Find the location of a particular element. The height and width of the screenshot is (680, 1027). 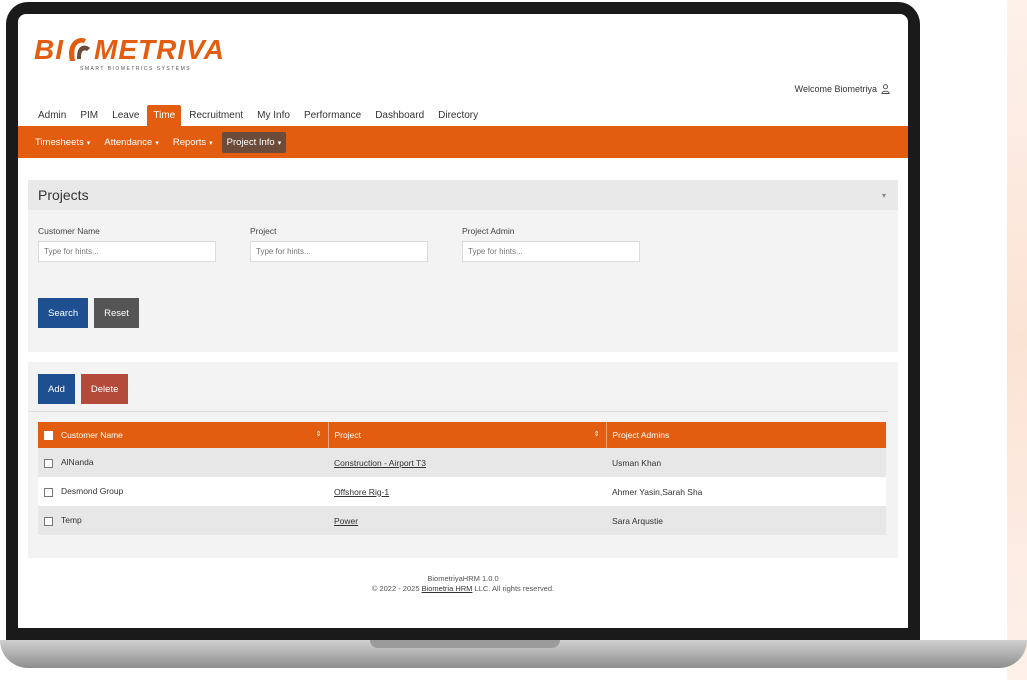

column-project-label: Project is located at coordinates (347, 435).